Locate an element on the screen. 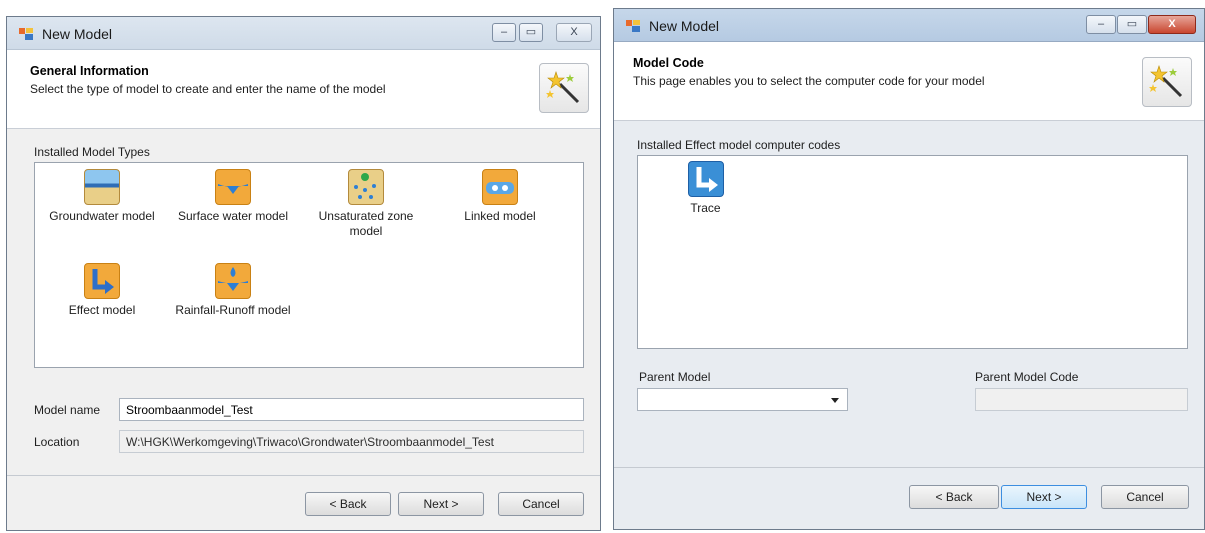  parent-model-label: Parent Model is located at coordinates (675, 377).